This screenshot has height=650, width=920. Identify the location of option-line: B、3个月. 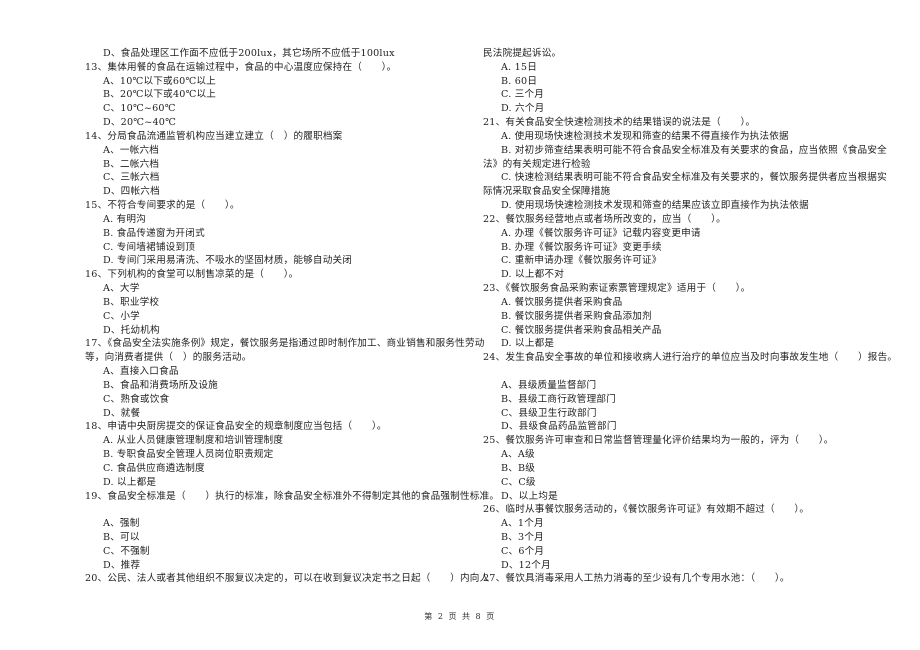
(522, 537).